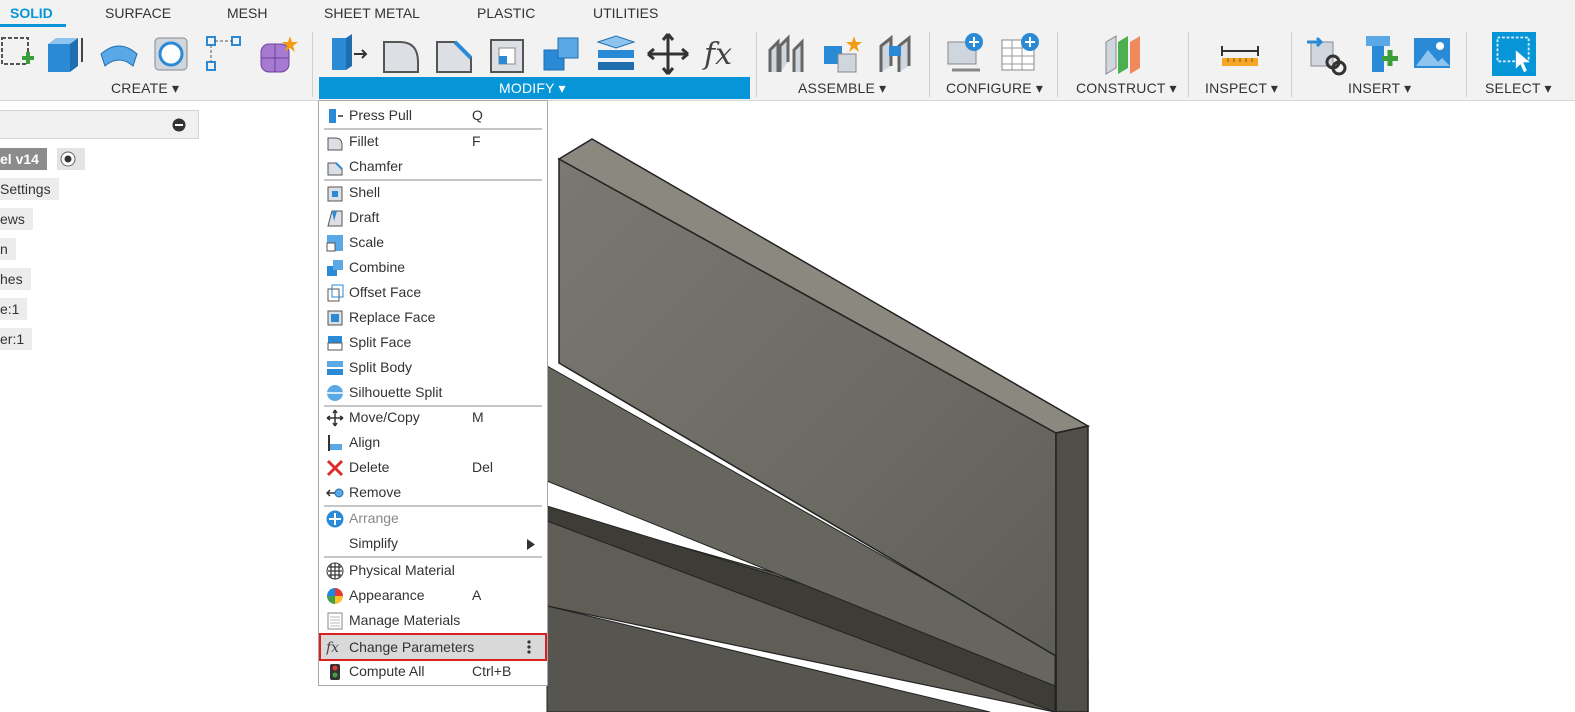 The height and width of the screenshot is (712, 1575). I want to click on menu-item-change-parameters: fx Change Parameters, so click(433, 647).